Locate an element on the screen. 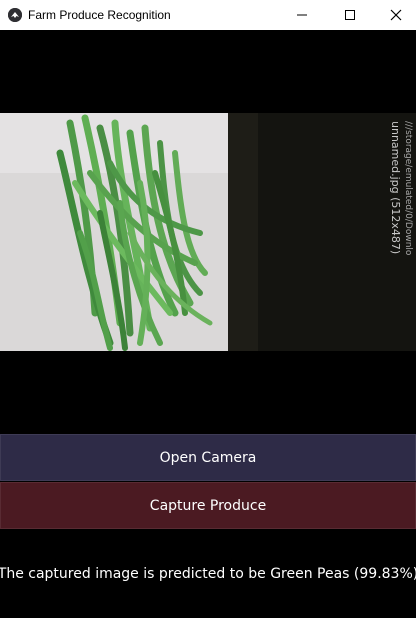 This screenshot has height=618, width=416. maximize-button is located at coordinates (350, 15).